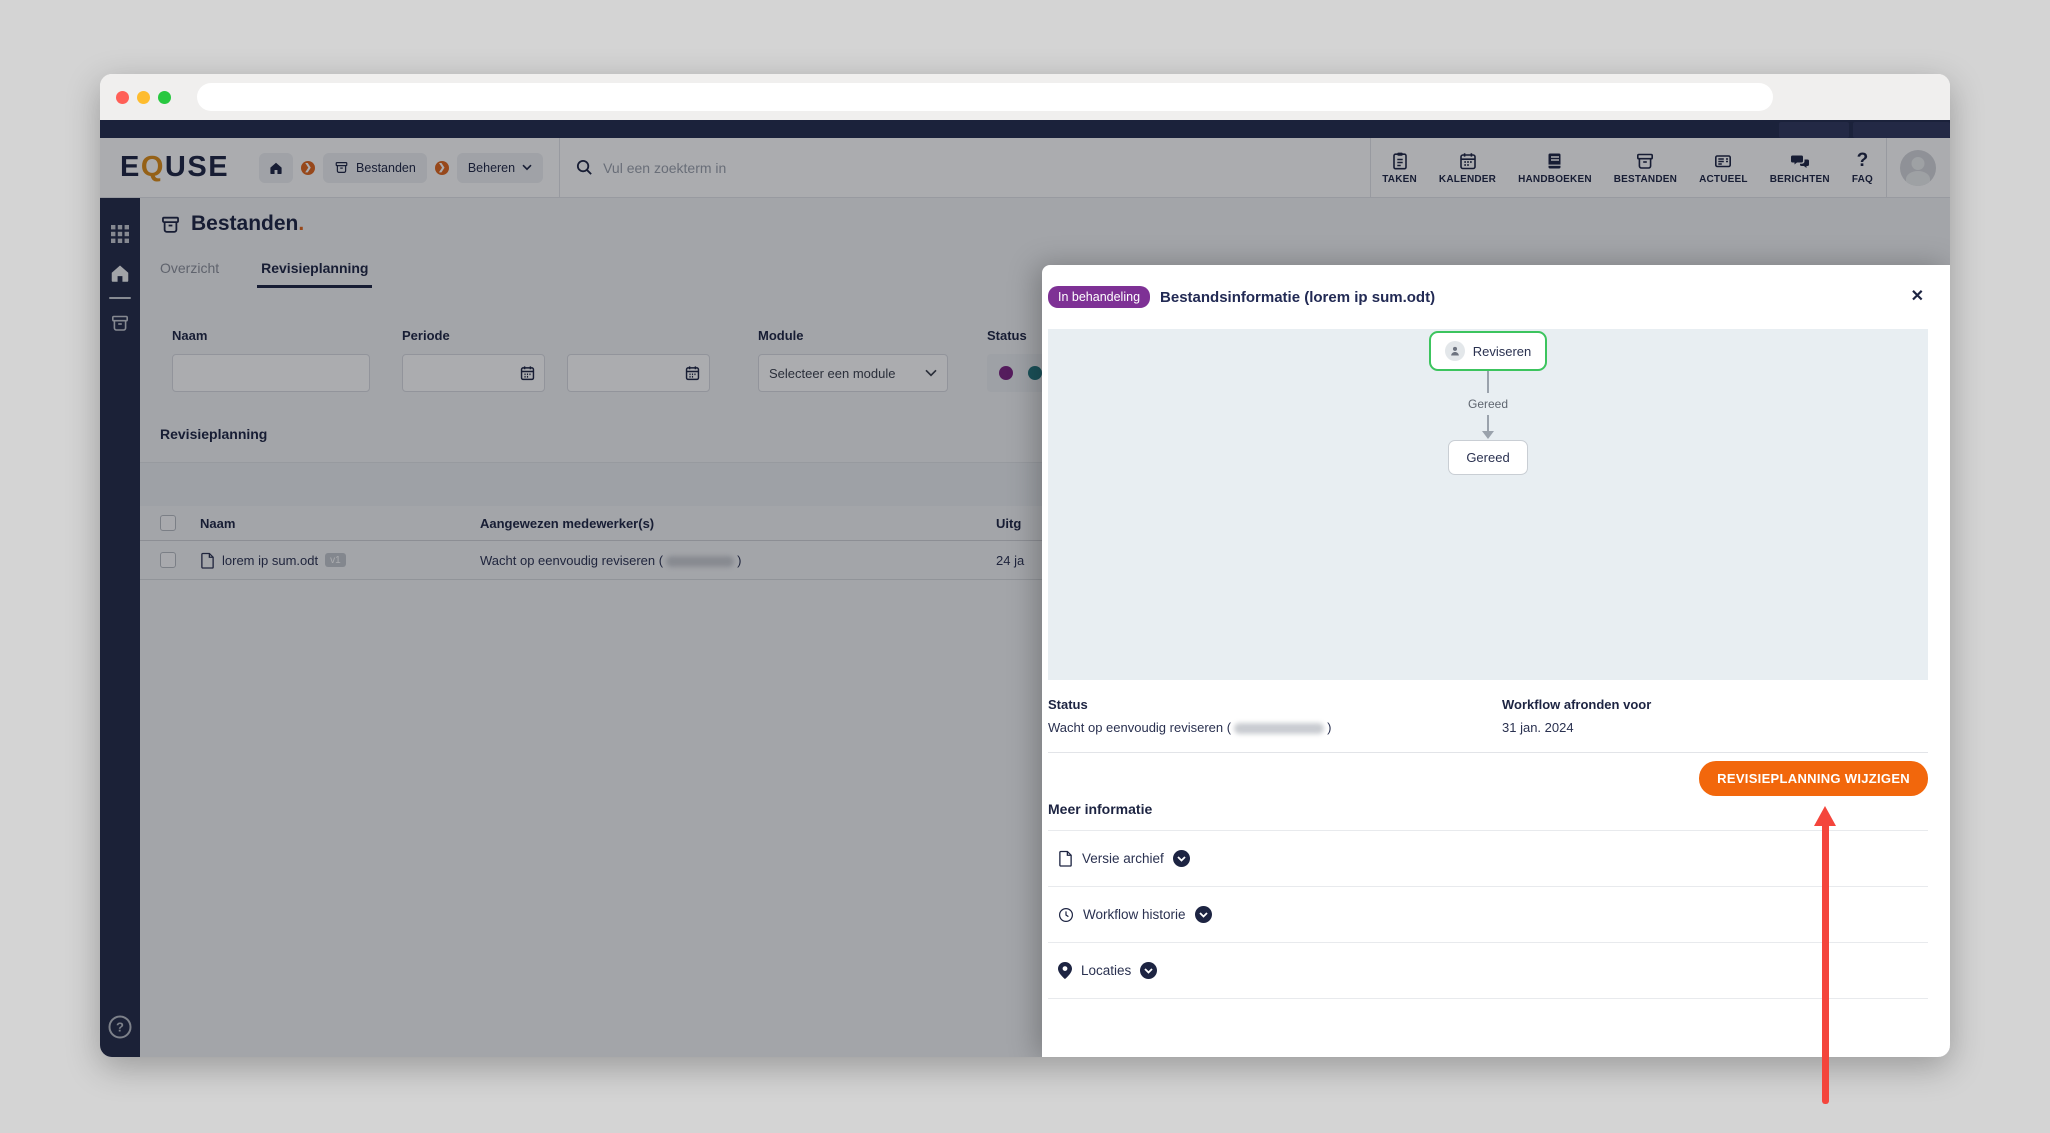 This screenshot has width=2050, height=1133. What do you see at coordinates (1190, 727) in the screenshot?
I see `status-value: Wacht op eenvoudig reviseren ()` at bounding box center [1190, 727].